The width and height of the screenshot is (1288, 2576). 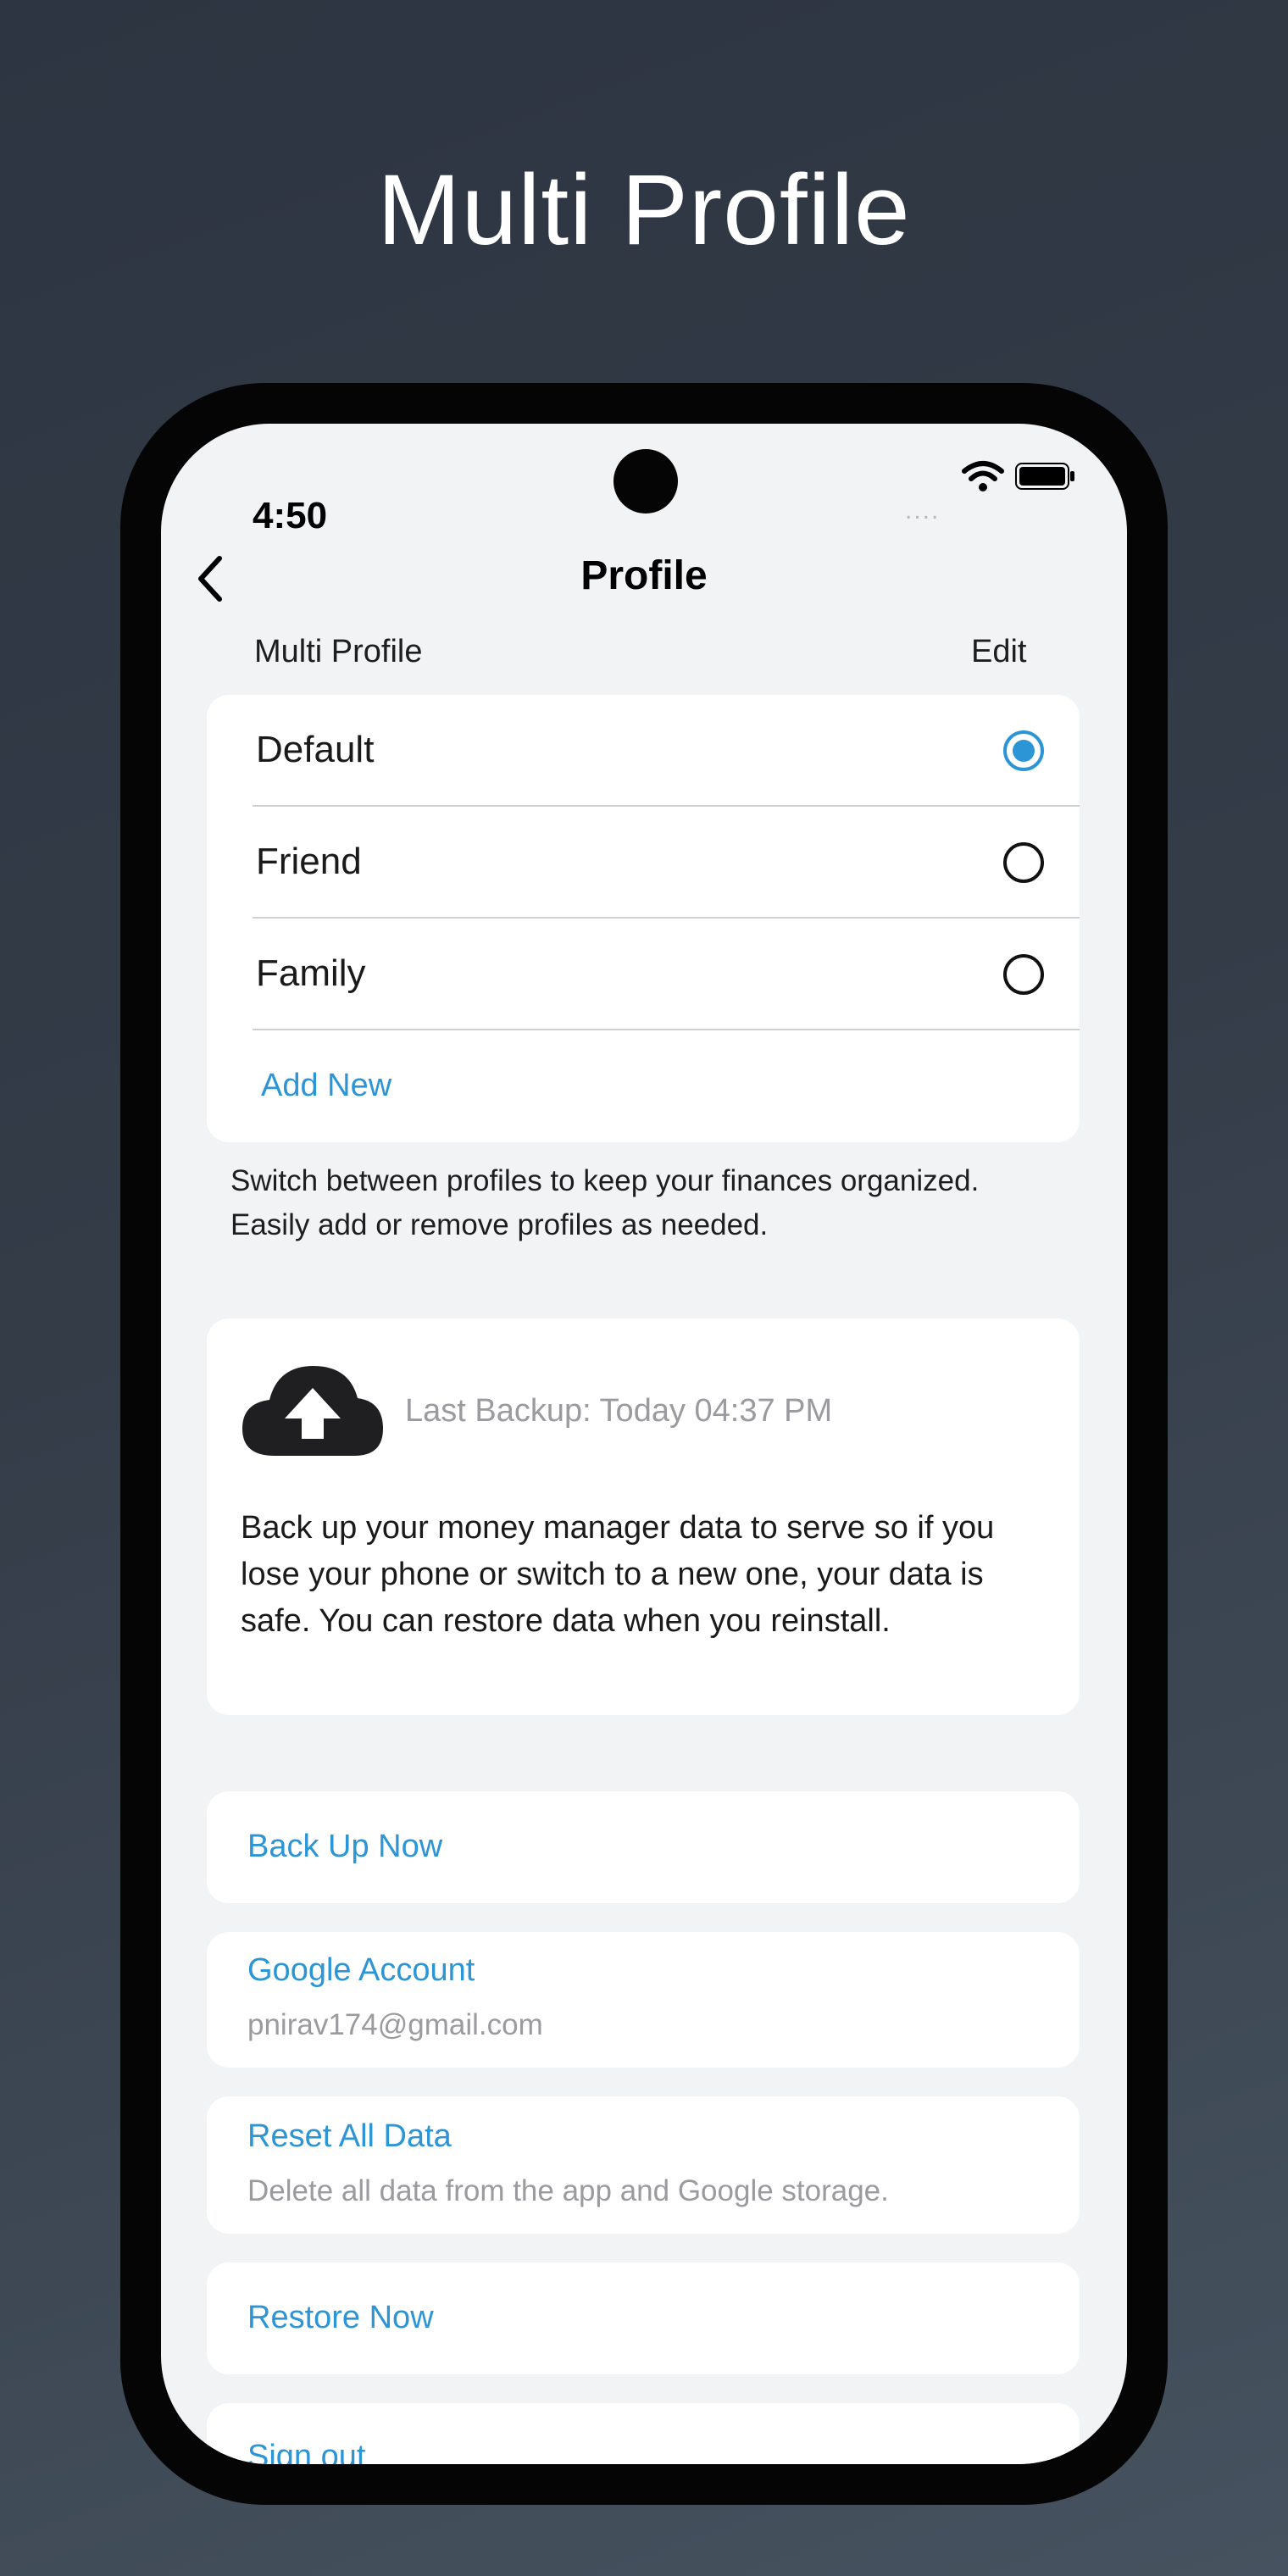 I want to click on google-account-title: Google Account, so click(x=361, y=1970).